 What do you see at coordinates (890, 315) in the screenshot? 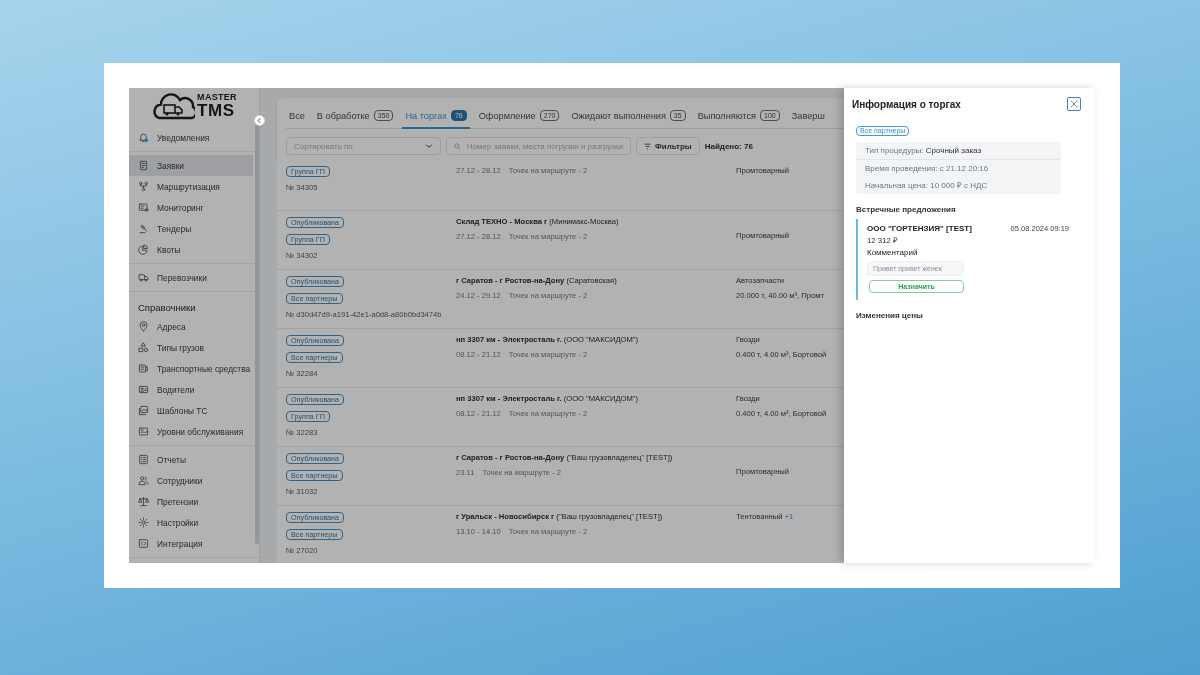
I see `section-title: Изменения цены` at bounding box center [890, 315].